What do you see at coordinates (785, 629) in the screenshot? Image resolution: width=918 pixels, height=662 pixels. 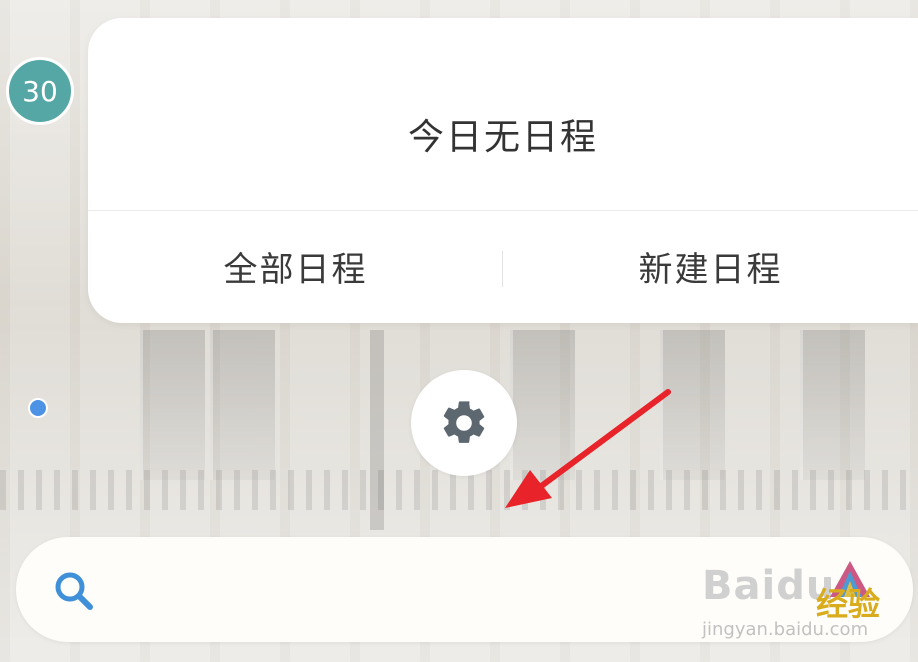 I see `watermark-url: jingyan.baidu.com` at bounding box center [785, 629].